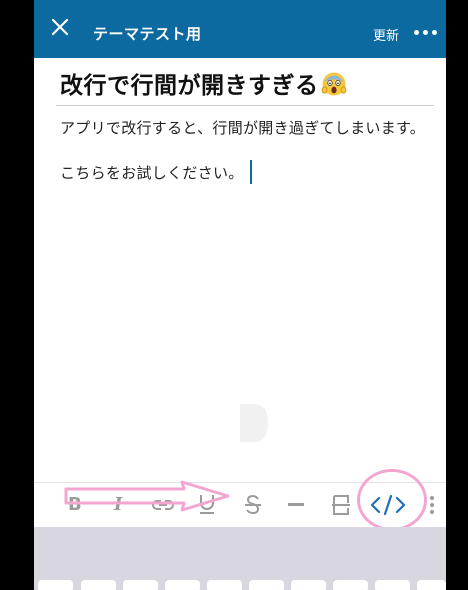  I want to click on watermark-logo, so click(254, 423).